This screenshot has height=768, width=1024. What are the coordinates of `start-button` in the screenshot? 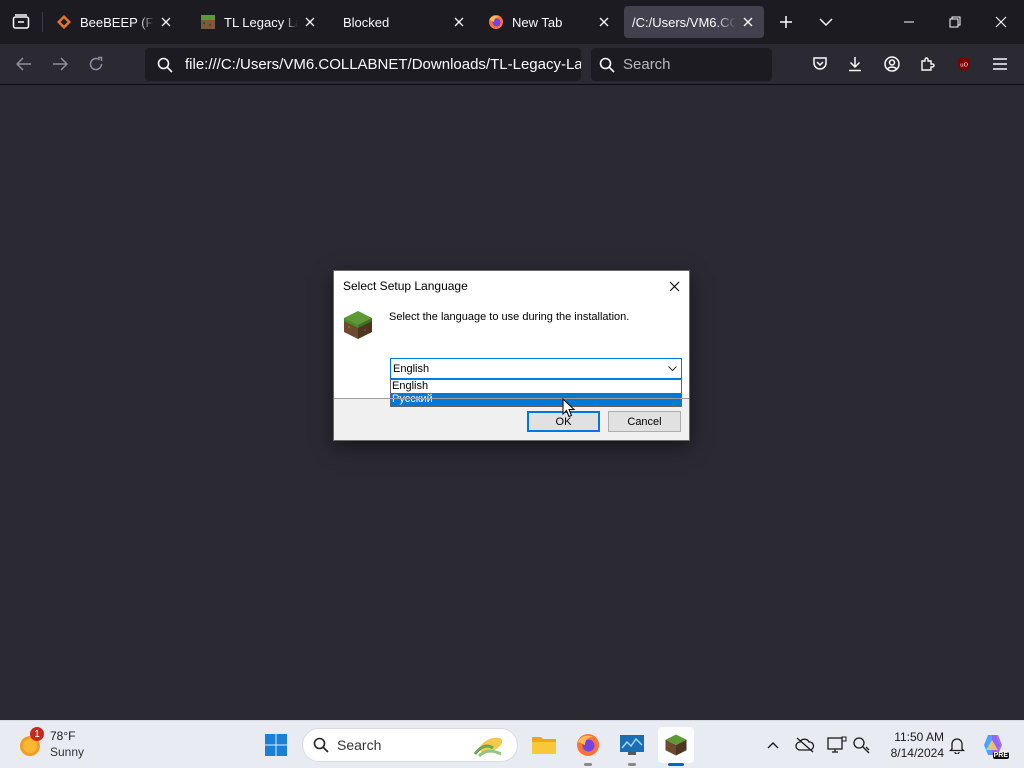 It's located at (276, 745).